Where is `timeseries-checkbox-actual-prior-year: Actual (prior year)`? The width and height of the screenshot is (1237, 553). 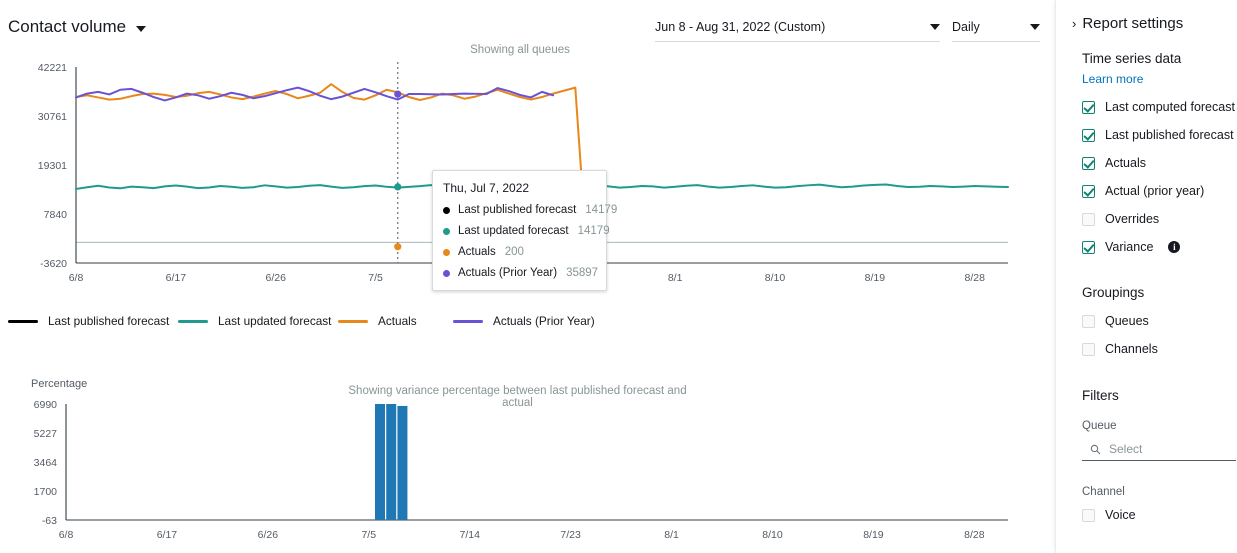
timeseries-checkbox-actual-prior-year: Actual (prior year) is located at coordinates (1159, 191).